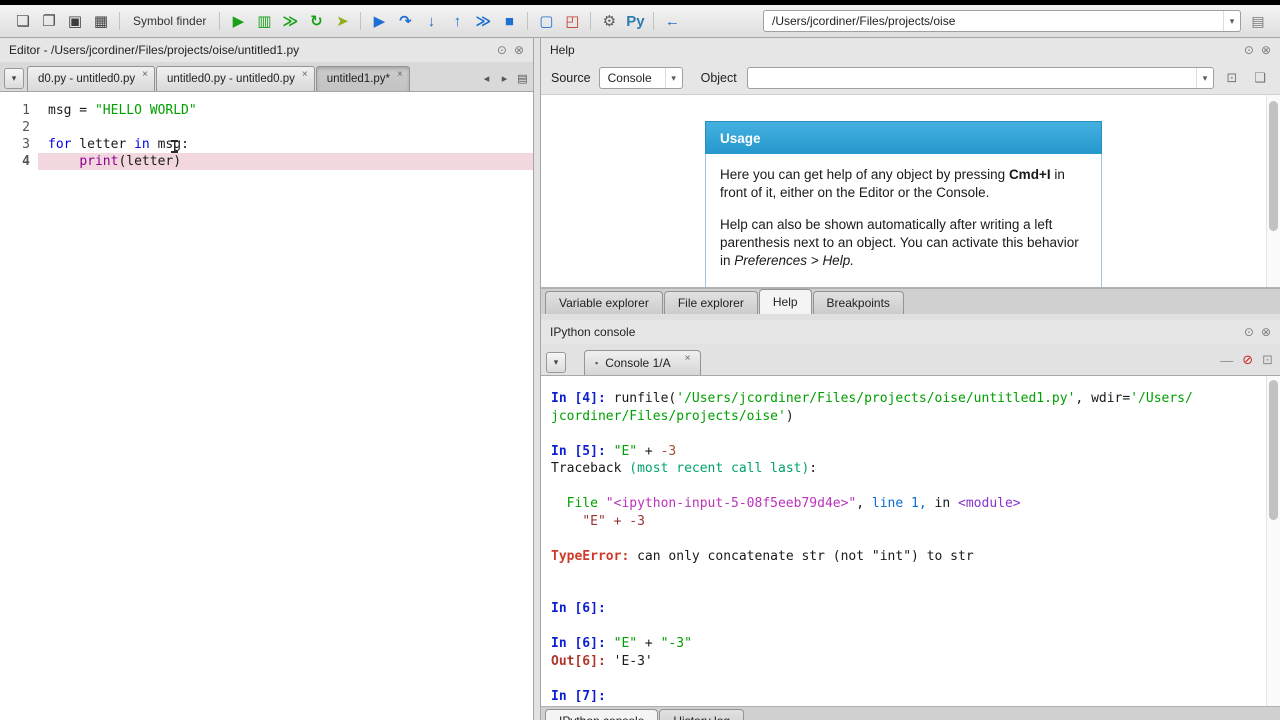 This screenshot has width=1280, height=720. I want to click on help-titlebar: Help ⊙ ⊗, so click(910, 50).